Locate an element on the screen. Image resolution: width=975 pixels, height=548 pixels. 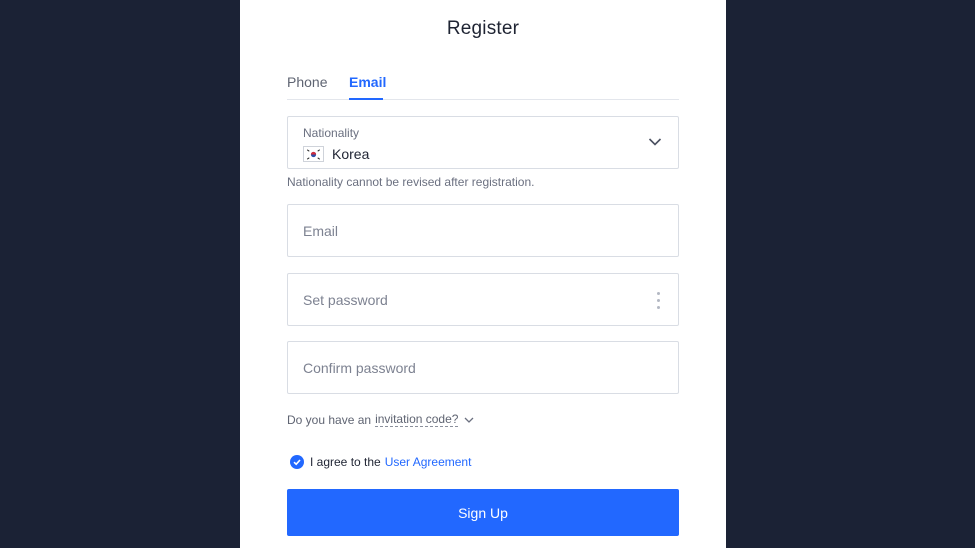
nationality-value: Korea is located at coordinates (336, 154).